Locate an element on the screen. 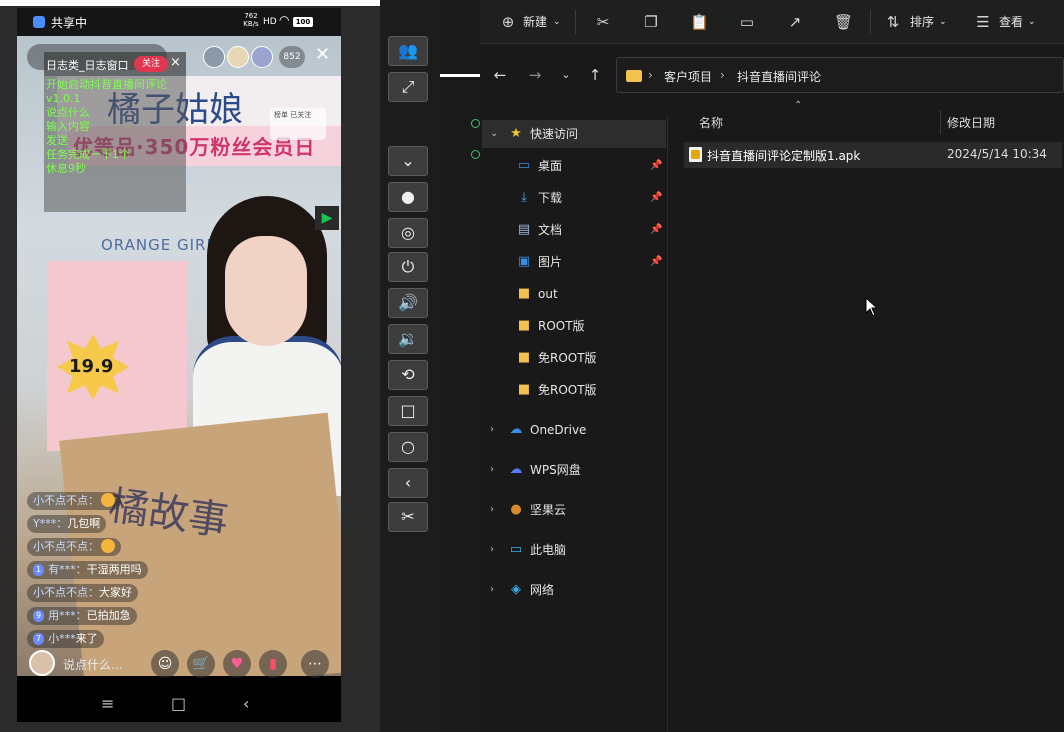  menu-nav-icon: ≡ is located at coordinates (107, 703).